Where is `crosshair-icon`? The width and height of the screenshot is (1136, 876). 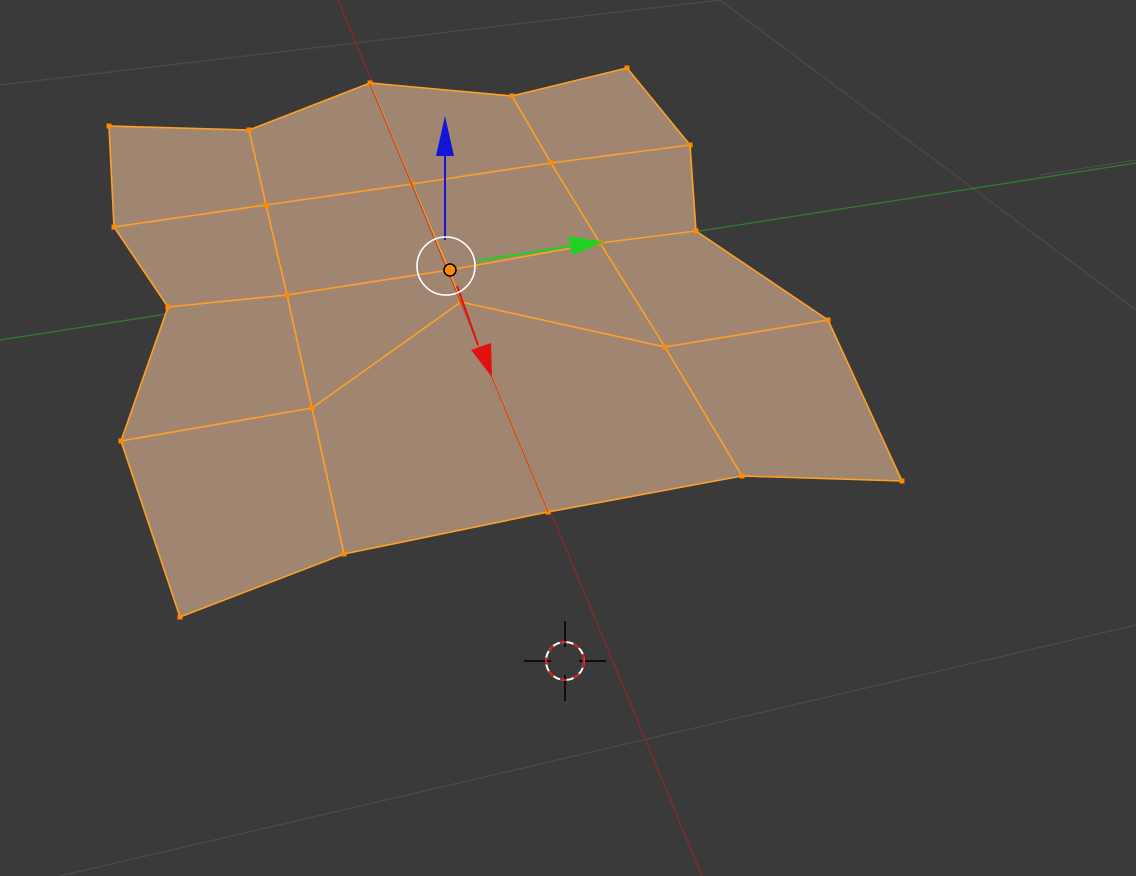 crosshair-icon is located at coordinates (565, 661).